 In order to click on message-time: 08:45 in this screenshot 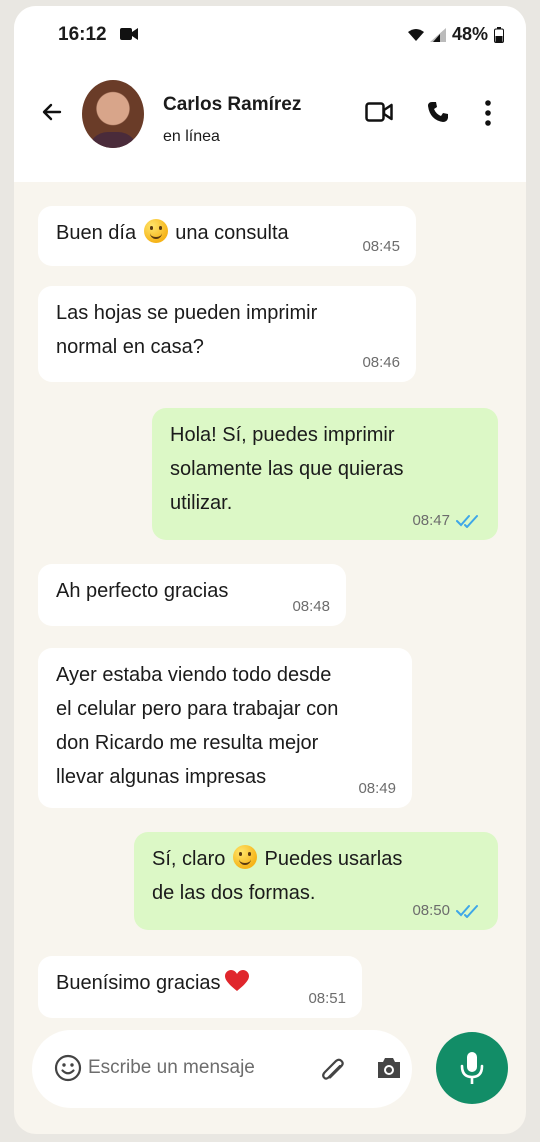, I will do `click(381, 246)`.